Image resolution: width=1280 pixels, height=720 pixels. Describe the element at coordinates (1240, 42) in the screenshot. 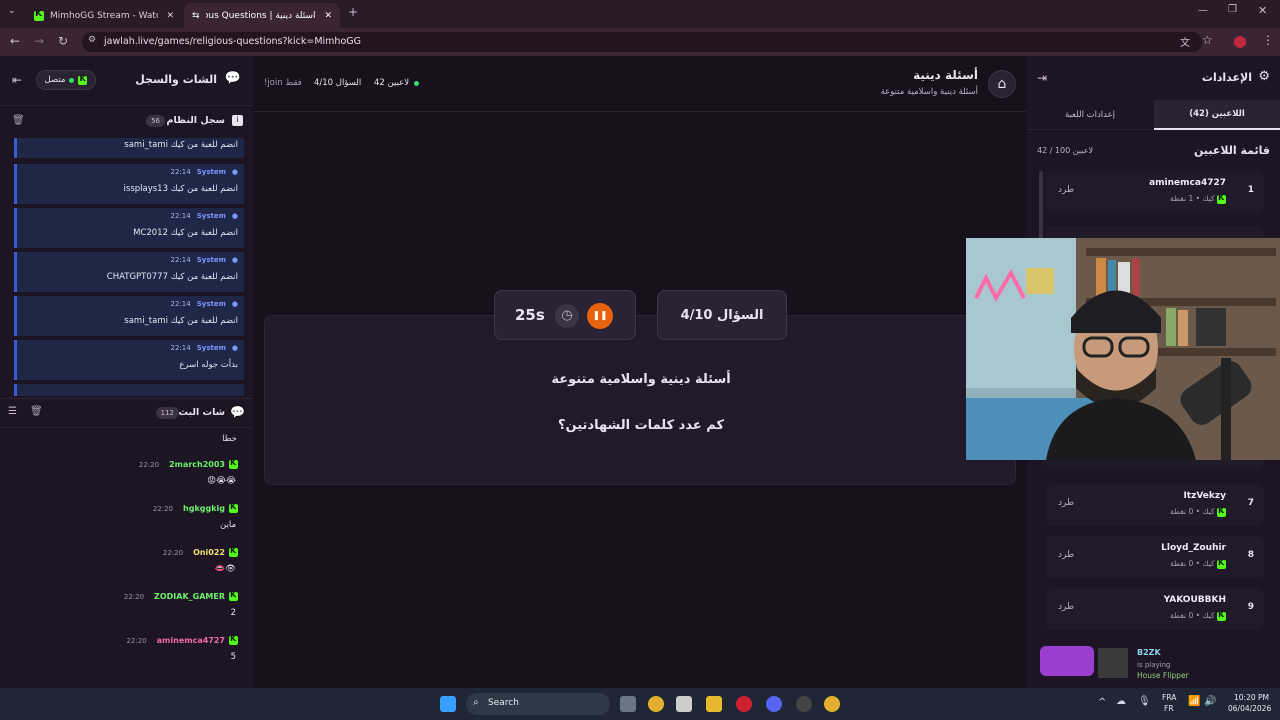

I see `profile-avatar` at that location.